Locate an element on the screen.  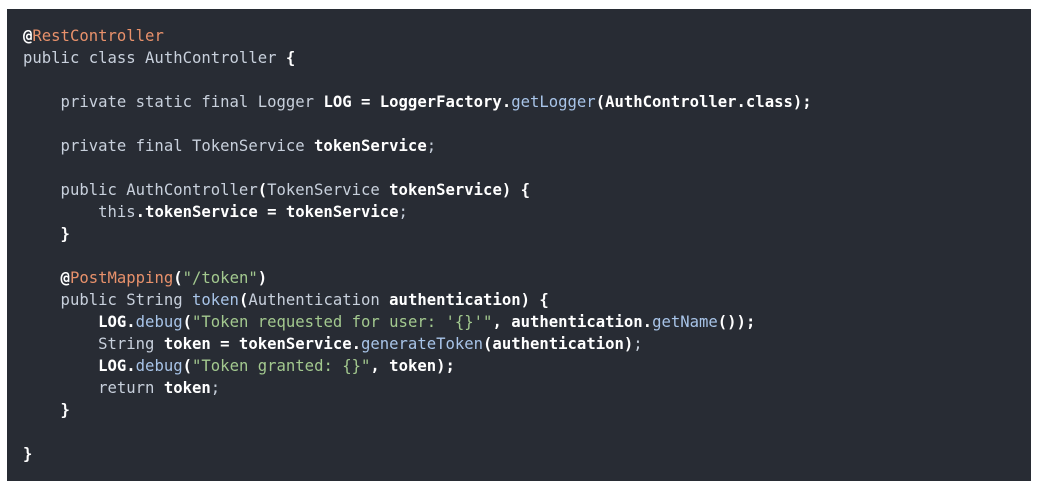
code-line: private final TokenService tokenService; is located at coordinates (527, 146).